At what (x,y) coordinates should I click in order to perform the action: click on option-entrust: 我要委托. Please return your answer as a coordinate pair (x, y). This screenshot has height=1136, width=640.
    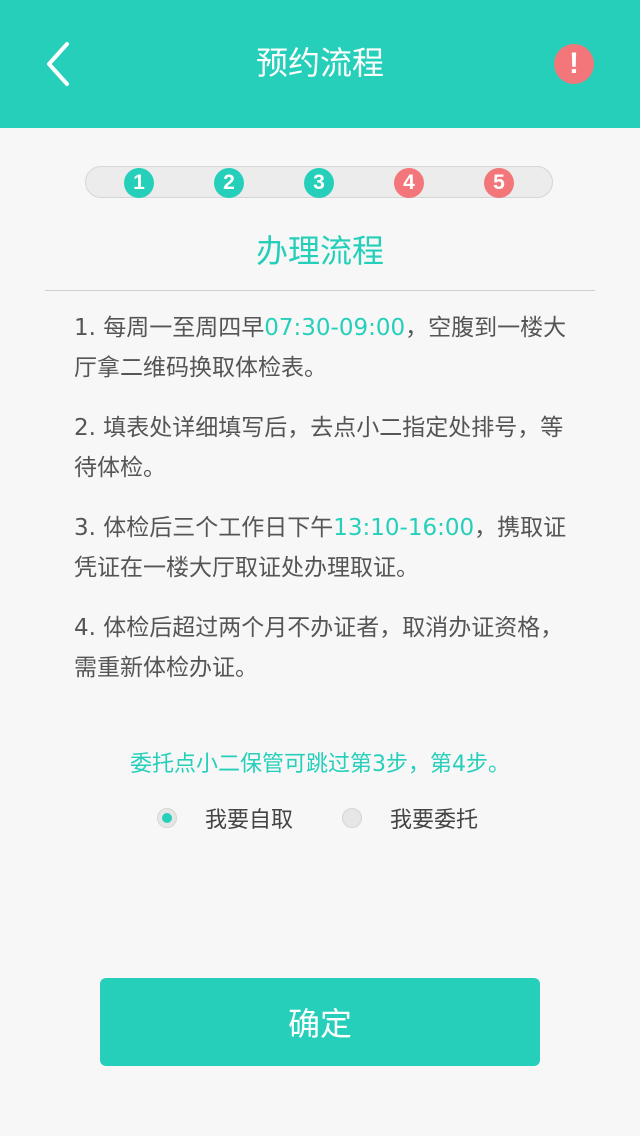
    Looking at the image, I should click on (410, 818).